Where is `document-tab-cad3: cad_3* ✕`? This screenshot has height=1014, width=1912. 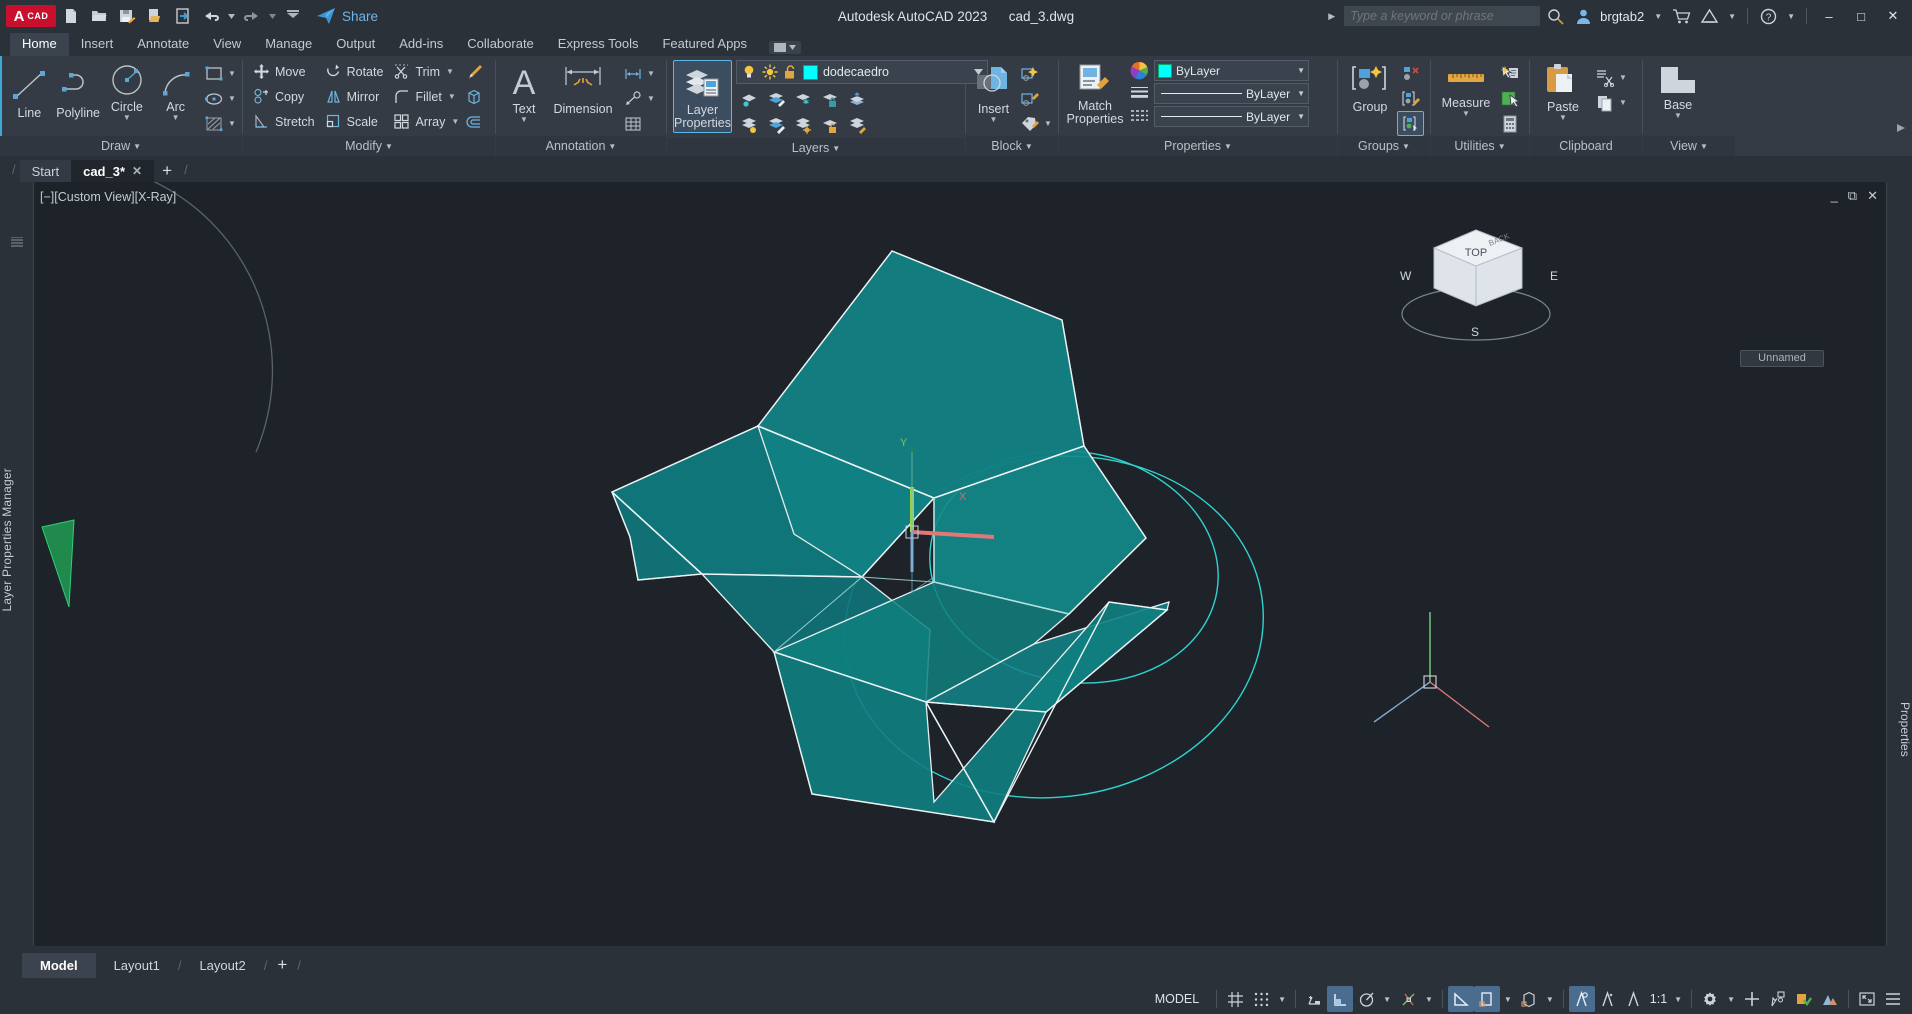 document-tab-cad3: cad_3* ✕ is located at coordinates (113, 171).